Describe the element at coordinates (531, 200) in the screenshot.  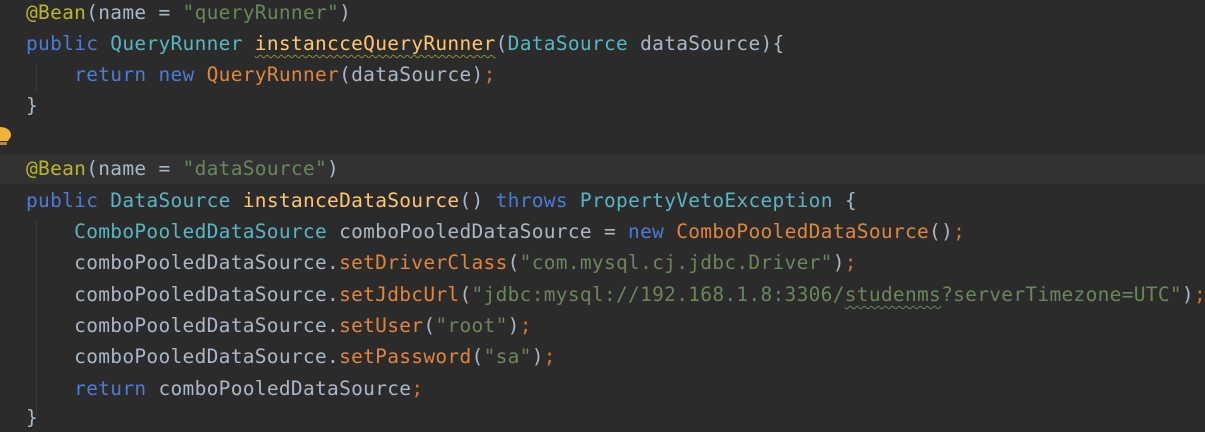
I see `keyword: throws` at that location.